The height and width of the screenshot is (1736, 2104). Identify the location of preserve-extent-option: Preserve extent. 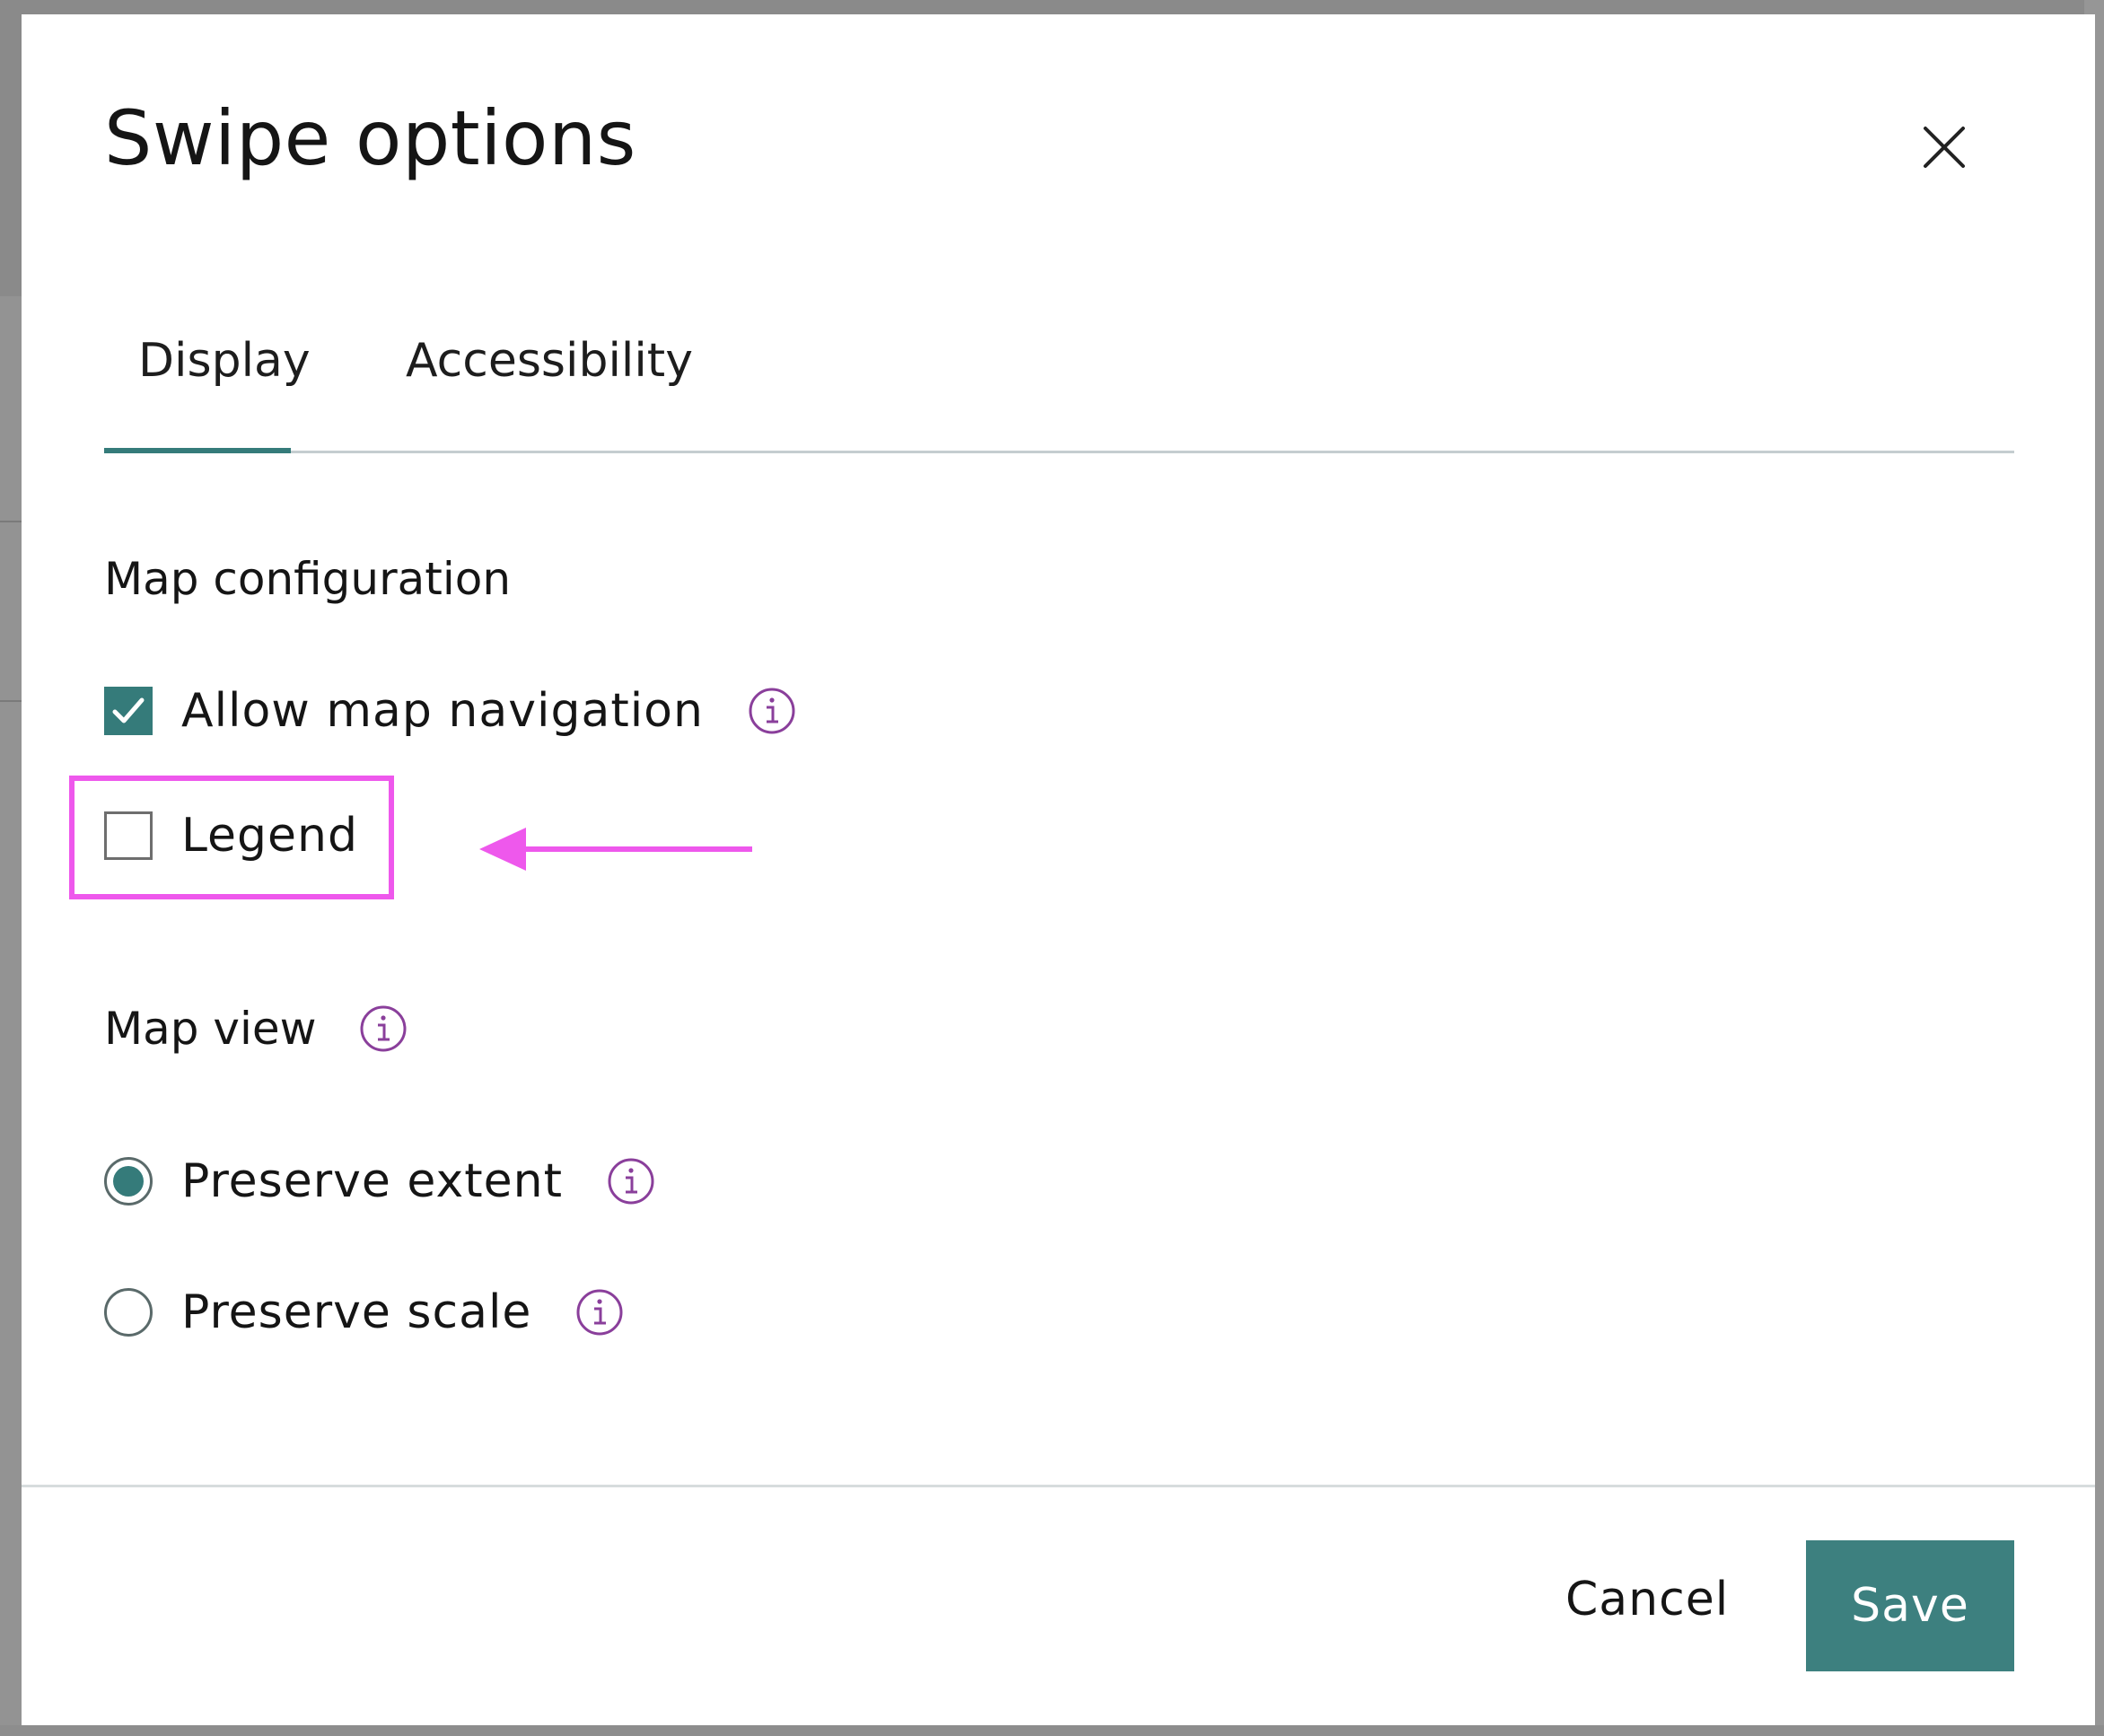
(380, 1181).